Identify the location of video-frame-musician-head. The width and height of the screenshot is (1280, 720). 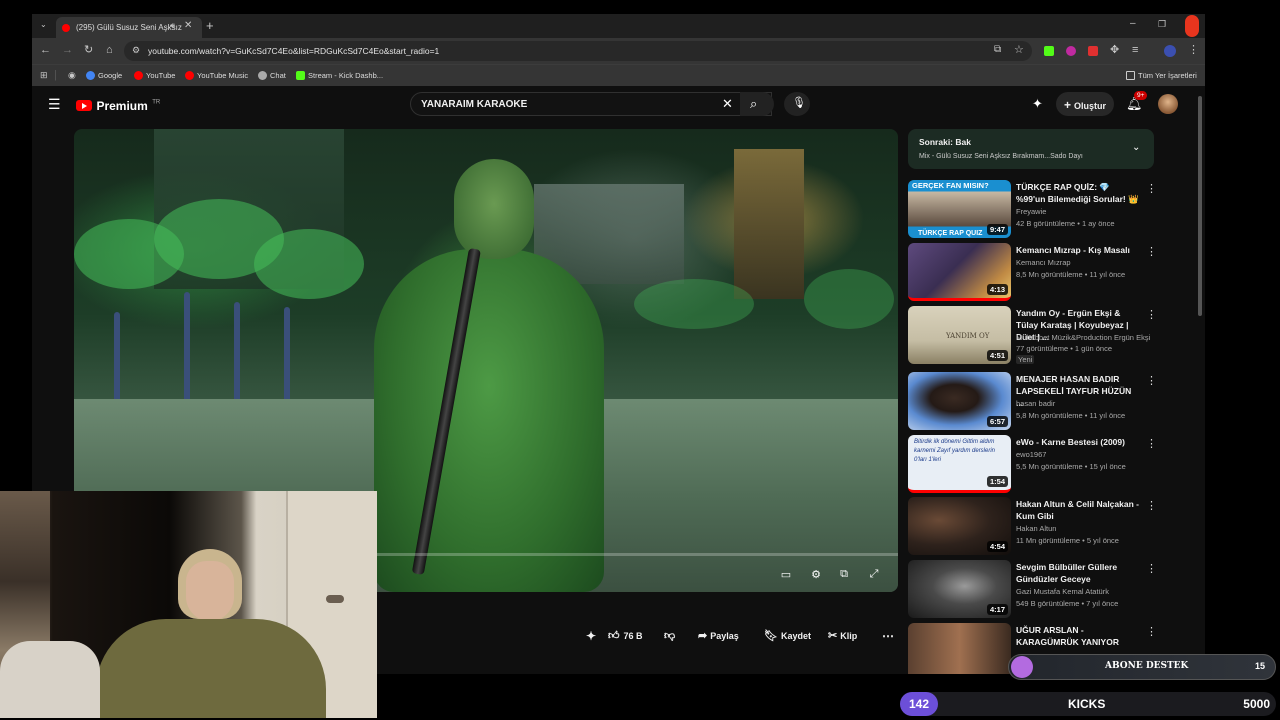
(494, 209).